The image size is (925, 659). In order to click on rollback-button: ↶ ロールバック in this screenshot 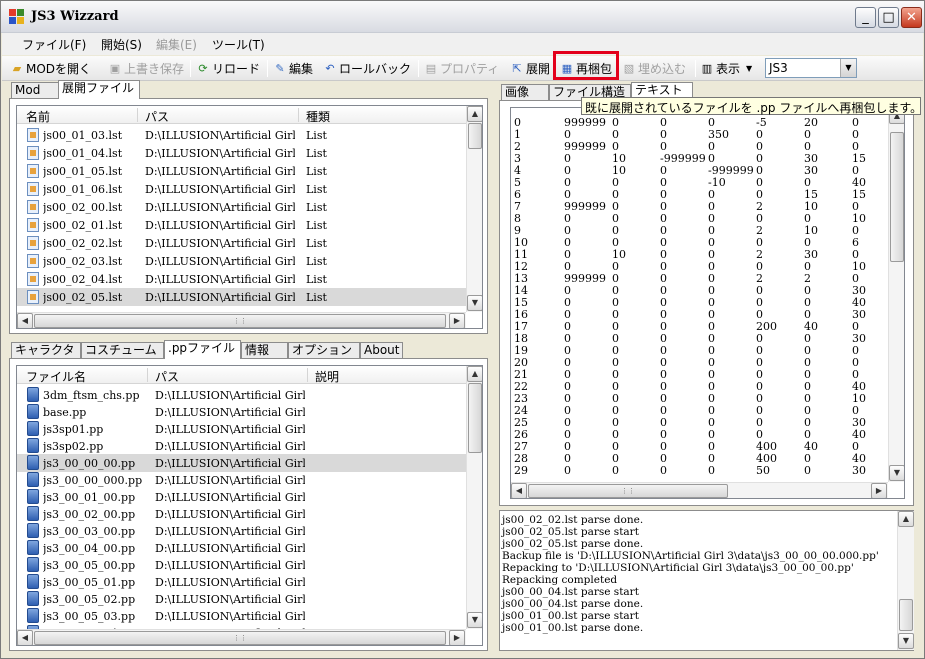, I will do `click(367, 68)`.